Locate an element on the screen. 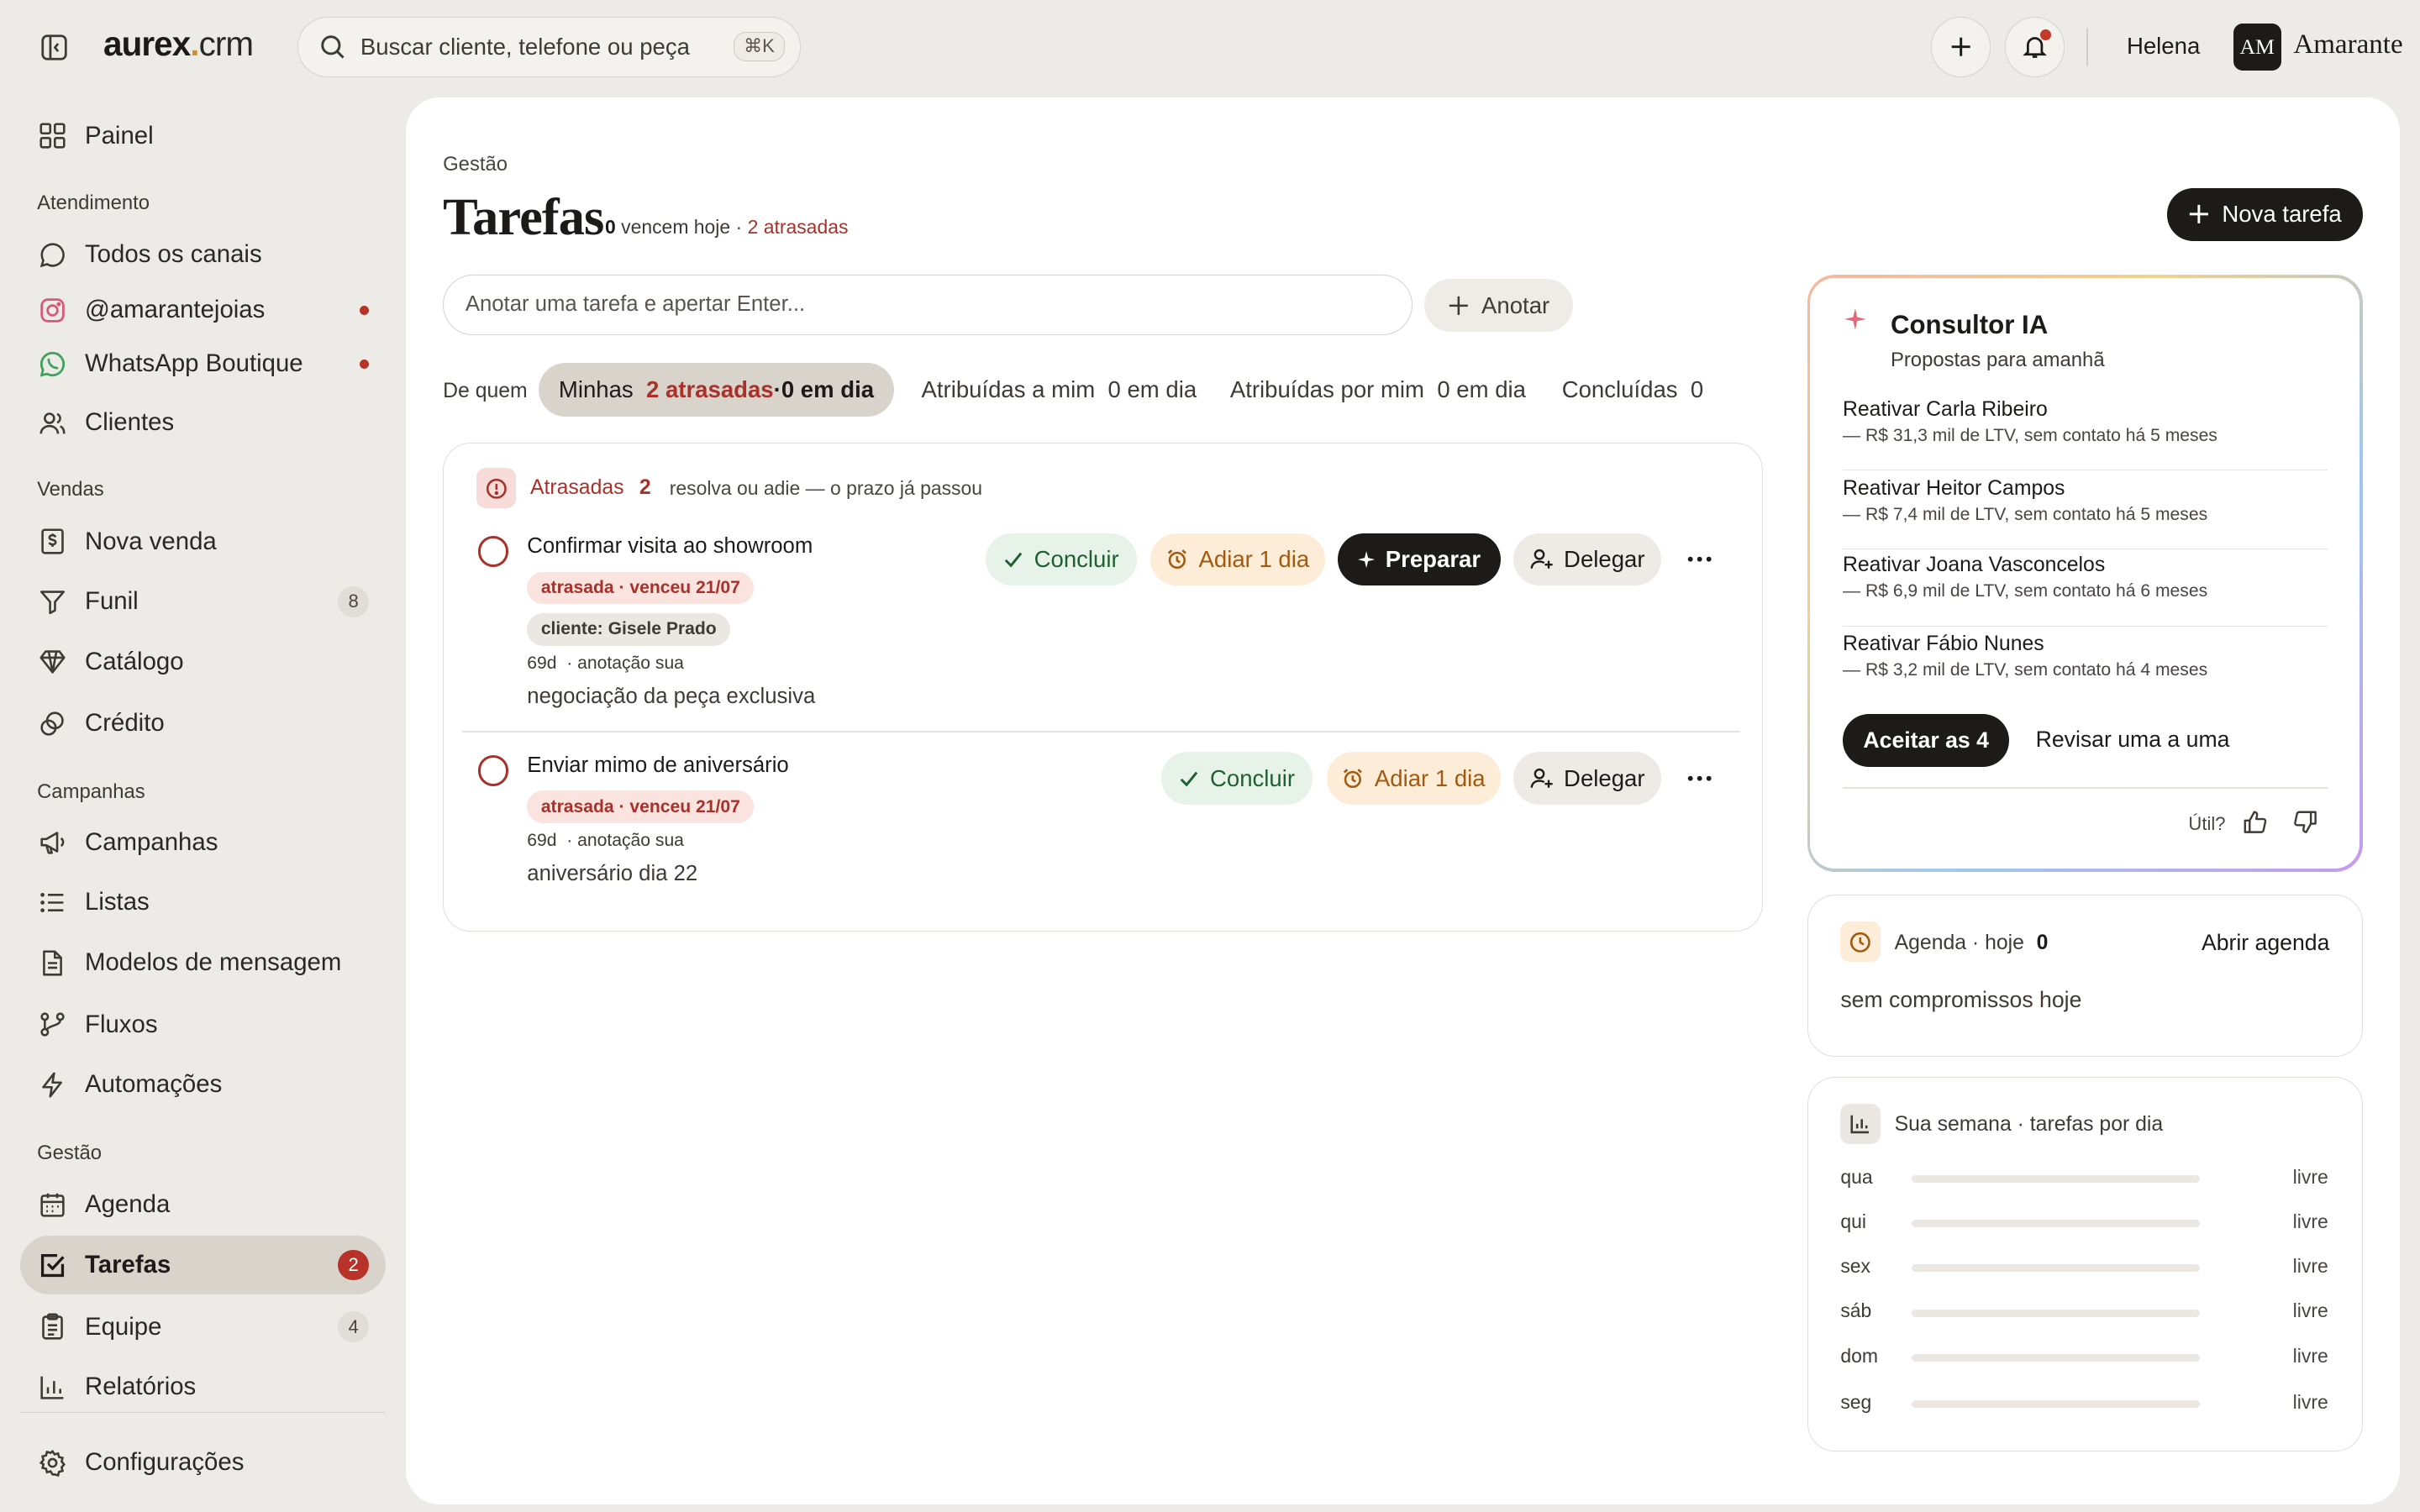  breadcrumb: Gestão is located at coordinates (476, 164).